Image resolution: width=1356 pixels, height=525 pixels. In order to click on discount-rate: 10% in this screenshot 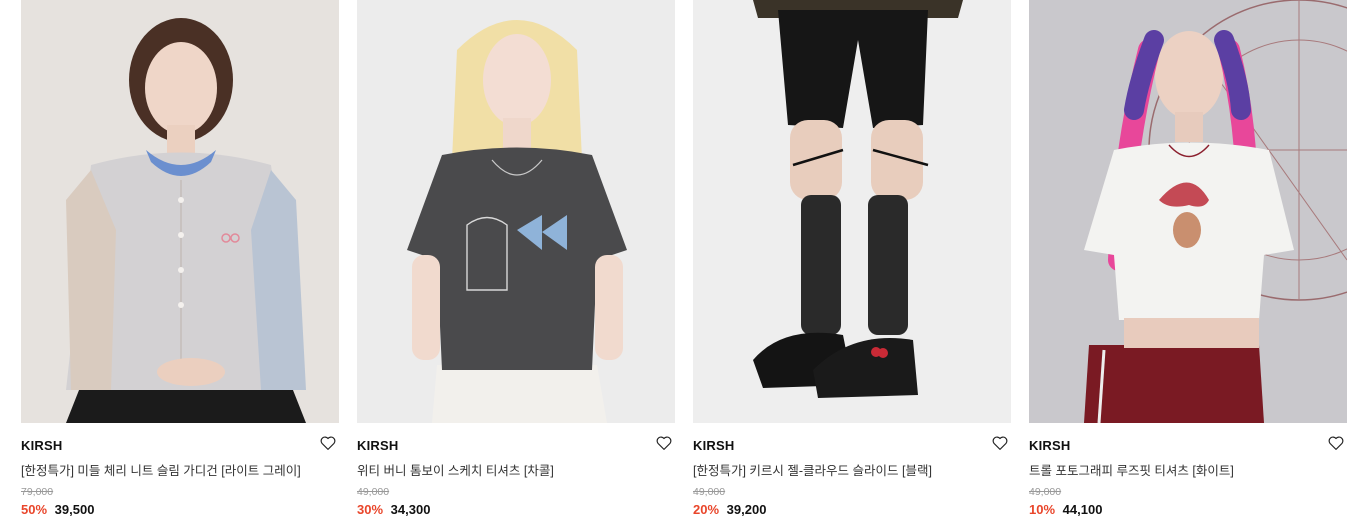, I will do `click(1042, 509)`.